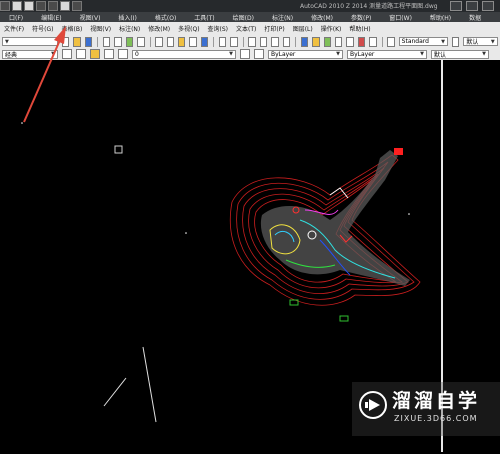  What do you see at coordinates (373, 405) in the screenshot?
I see `play-logo-icon` at bounding box center [373, 405].